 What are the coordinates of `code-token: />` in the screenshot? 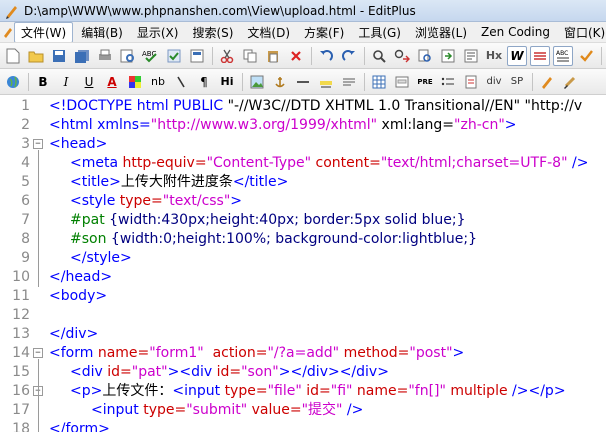 It's located at (353, 410).